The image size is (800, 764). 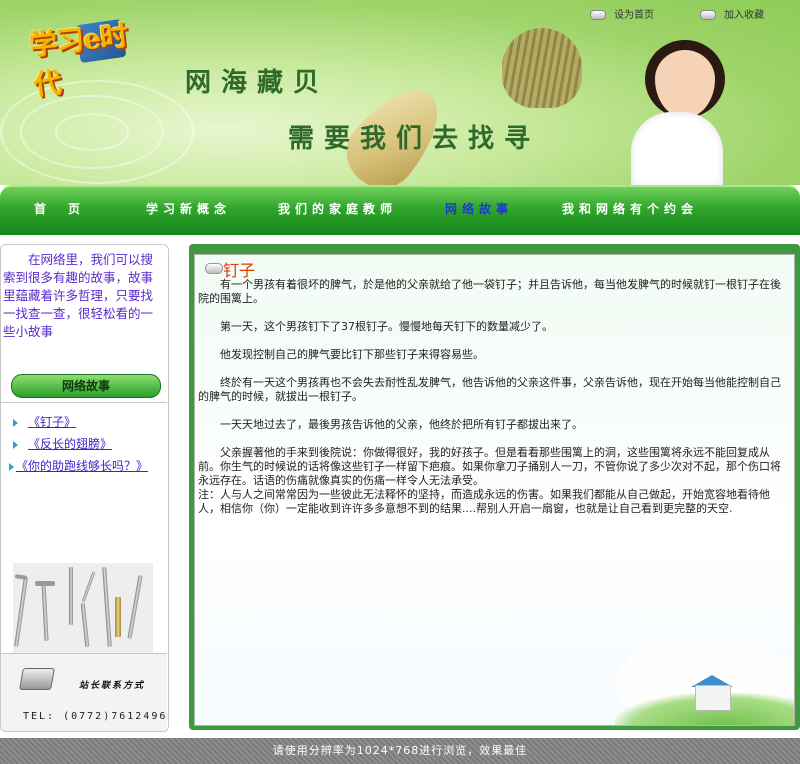 What do you see at coordinates (59, 208) in the screenshot?
I see `nav-home: 首 页` at bounding box center [59, 208].